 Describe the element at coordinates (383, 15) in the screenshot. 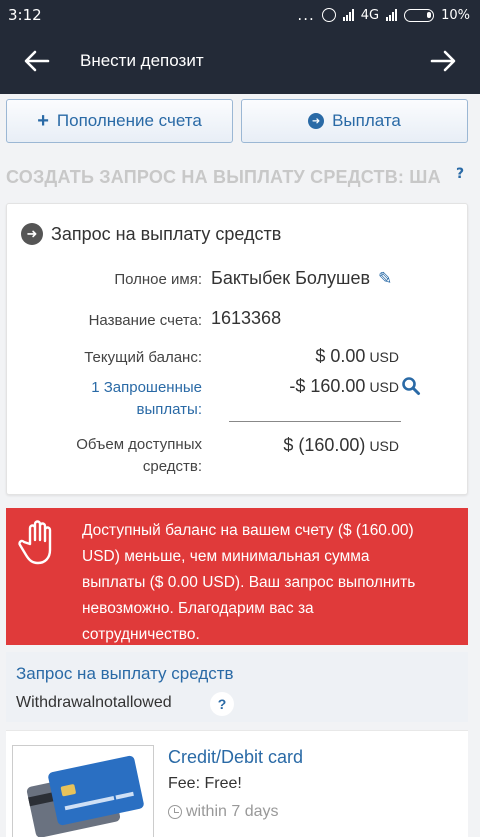

I see `status-icons: ... 4G 10%` at that location.